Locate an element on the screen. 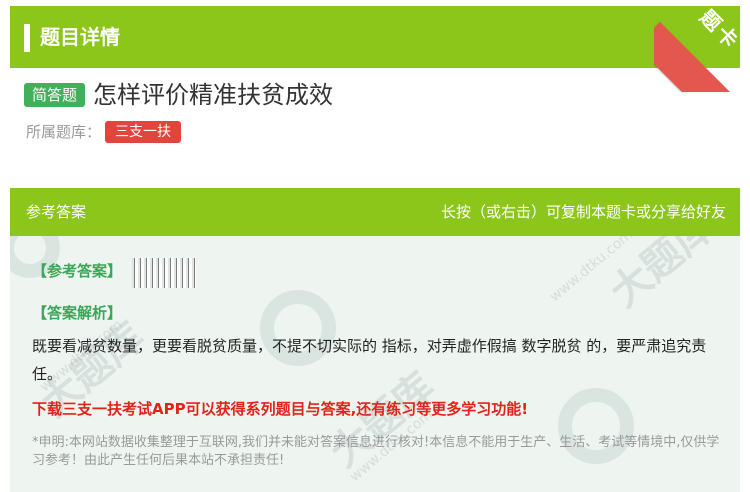 The image size is (750, 492). corner-ribbon: 题卡 is located at coordinates (702, 46).